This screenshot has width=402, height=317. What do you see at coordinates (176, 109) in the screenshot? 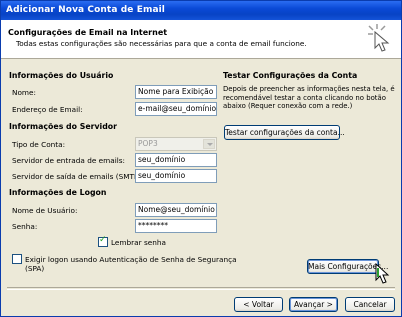
I see `email-input: e-mail@seu_domínio` at bounding box center [176, 109].